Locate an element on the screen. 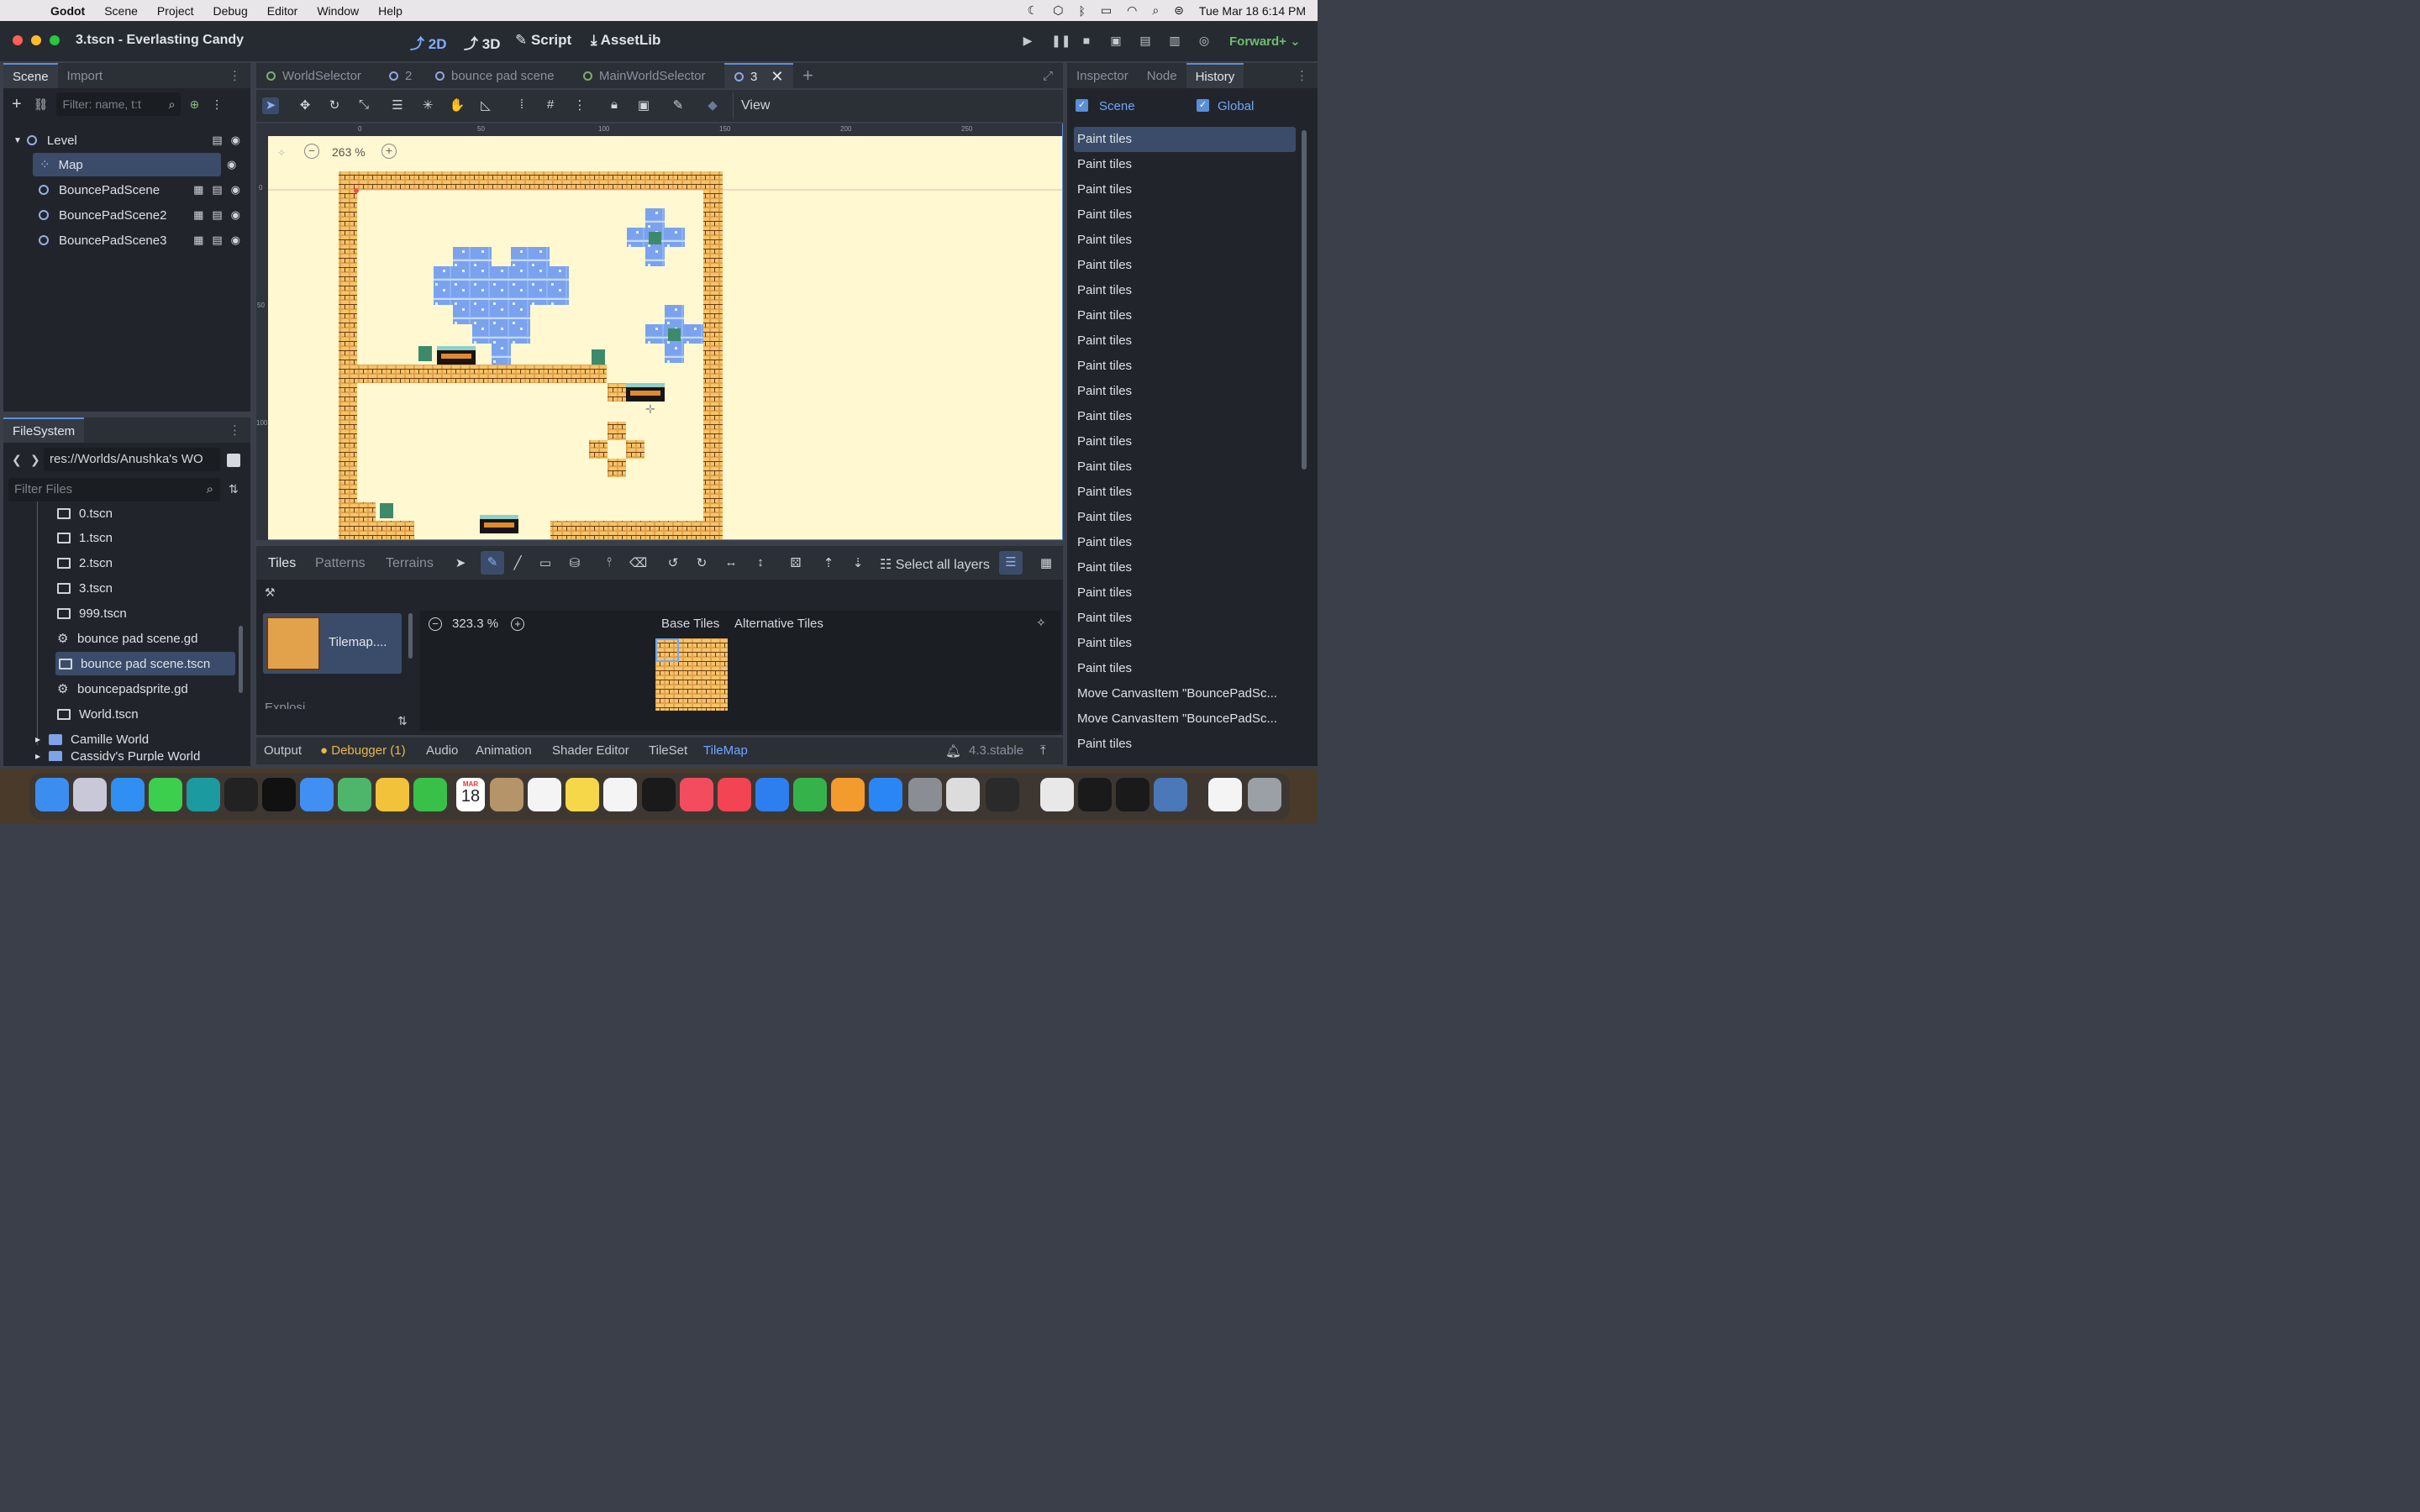 The image size is (2420, 1512). camera-icon: ◆ is located at coordinates (712, 105).